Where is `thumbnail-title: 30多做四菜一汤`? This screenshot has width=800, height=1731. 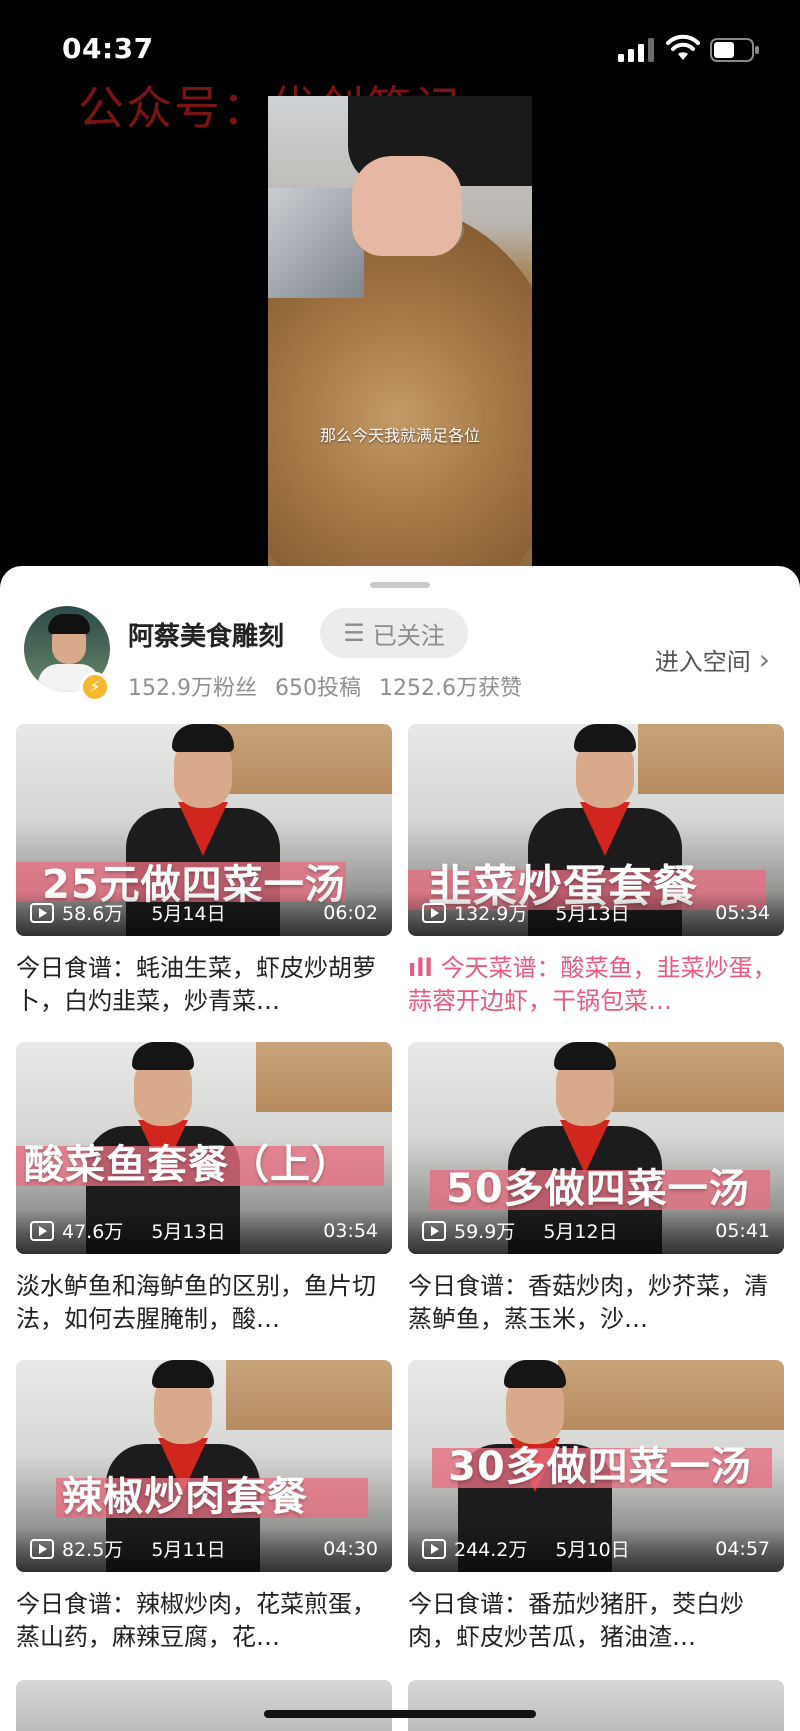
thumbnail-title: 30多做四菜一汤 is located at coordinates (600, 1467).